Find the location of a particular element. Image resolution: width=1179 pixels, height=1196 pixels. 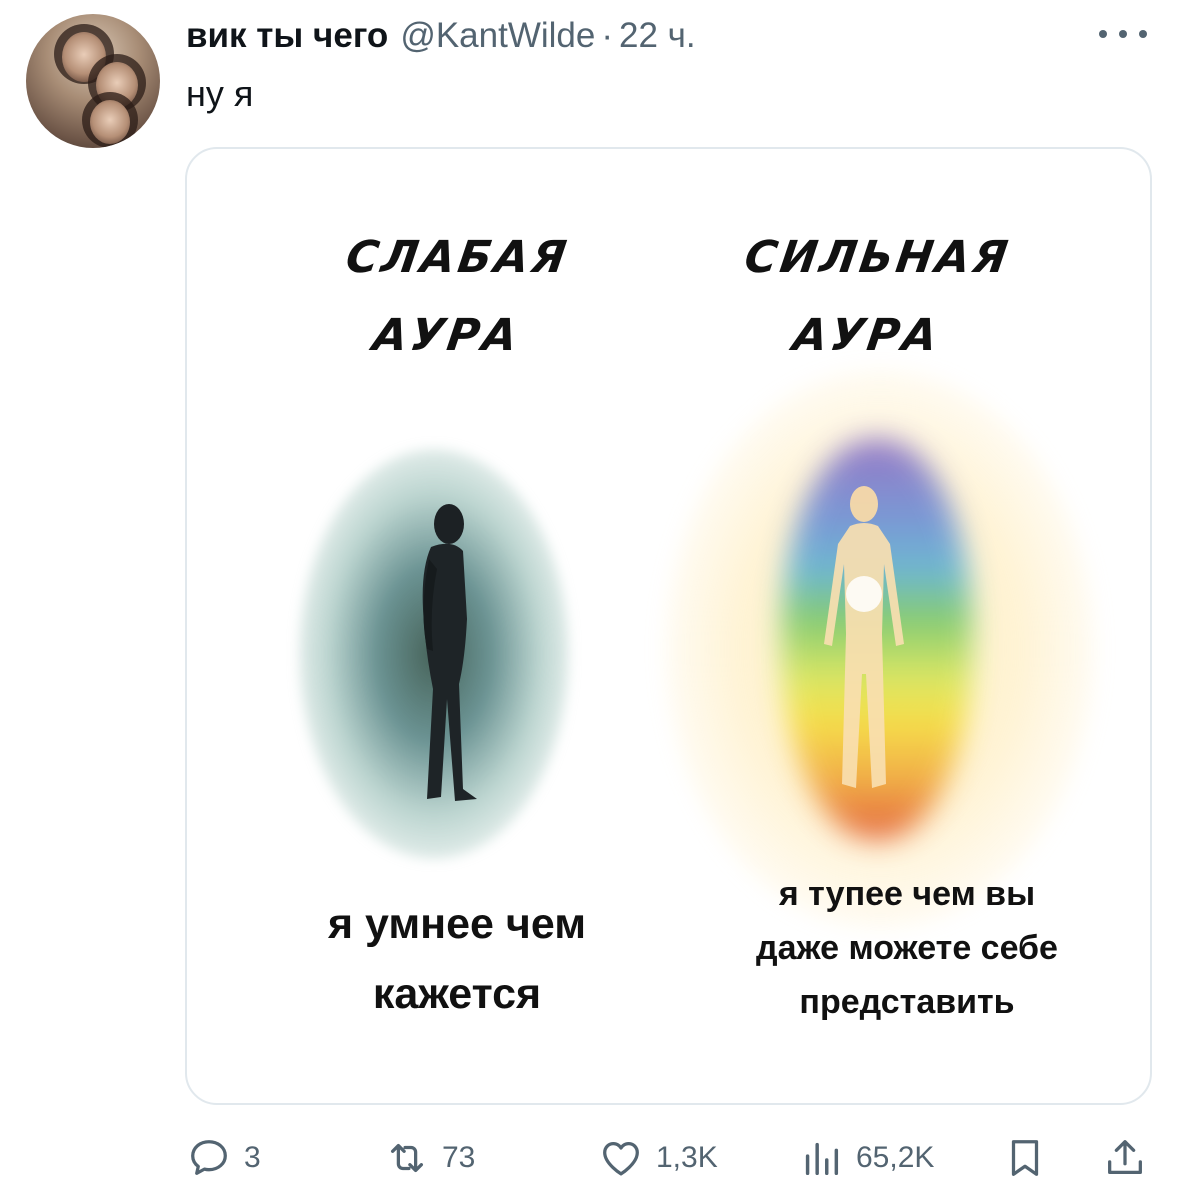

strong-aura-heading: СИЛЬНАЯ АУРА is located at coordinates (877, 296).